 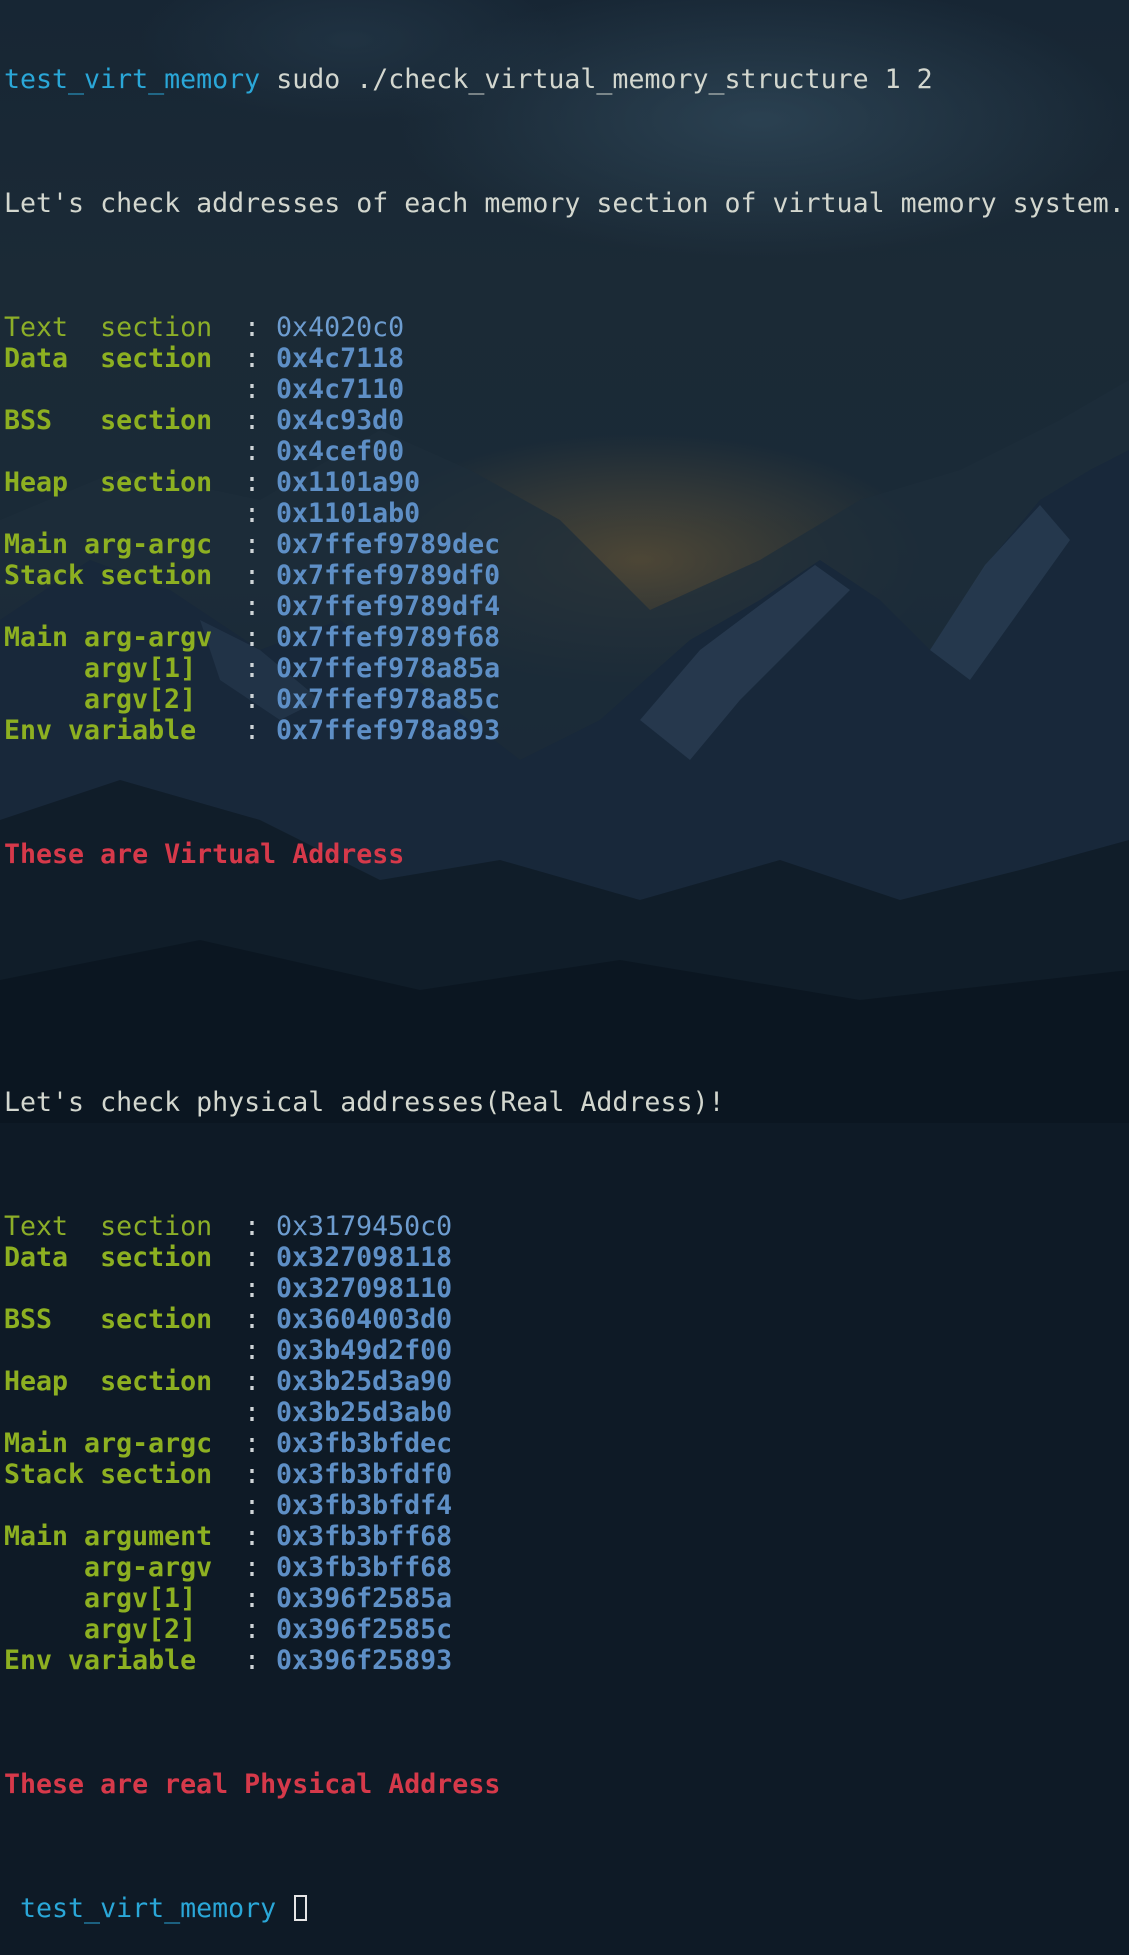 I want to click on address-row: argv[2]: 0x7ffef978a85c, so click(x=566, y=699).